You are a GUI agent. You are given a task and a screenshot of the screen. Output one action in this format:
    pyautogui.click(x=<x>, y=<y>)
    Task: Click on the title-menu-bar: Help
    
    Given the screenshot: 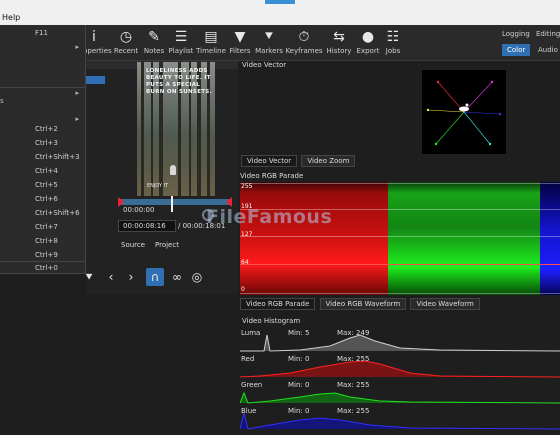 What is the action you would take?
    pyautogui.click(x=280, y=12)
    